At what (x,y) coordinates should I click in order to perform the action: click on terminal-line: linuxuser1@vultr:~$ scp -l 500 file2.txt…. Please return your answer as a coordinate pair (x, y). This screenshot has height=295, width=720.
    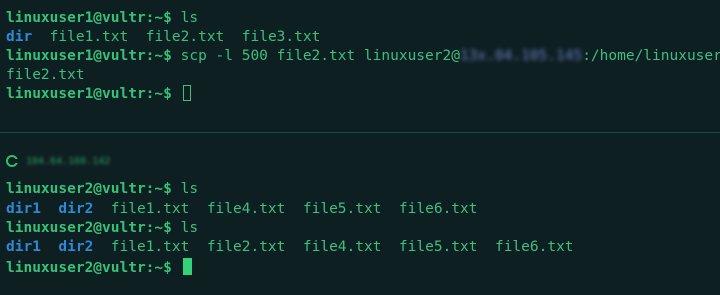
    Looking at the image, I should click on (363, 56).